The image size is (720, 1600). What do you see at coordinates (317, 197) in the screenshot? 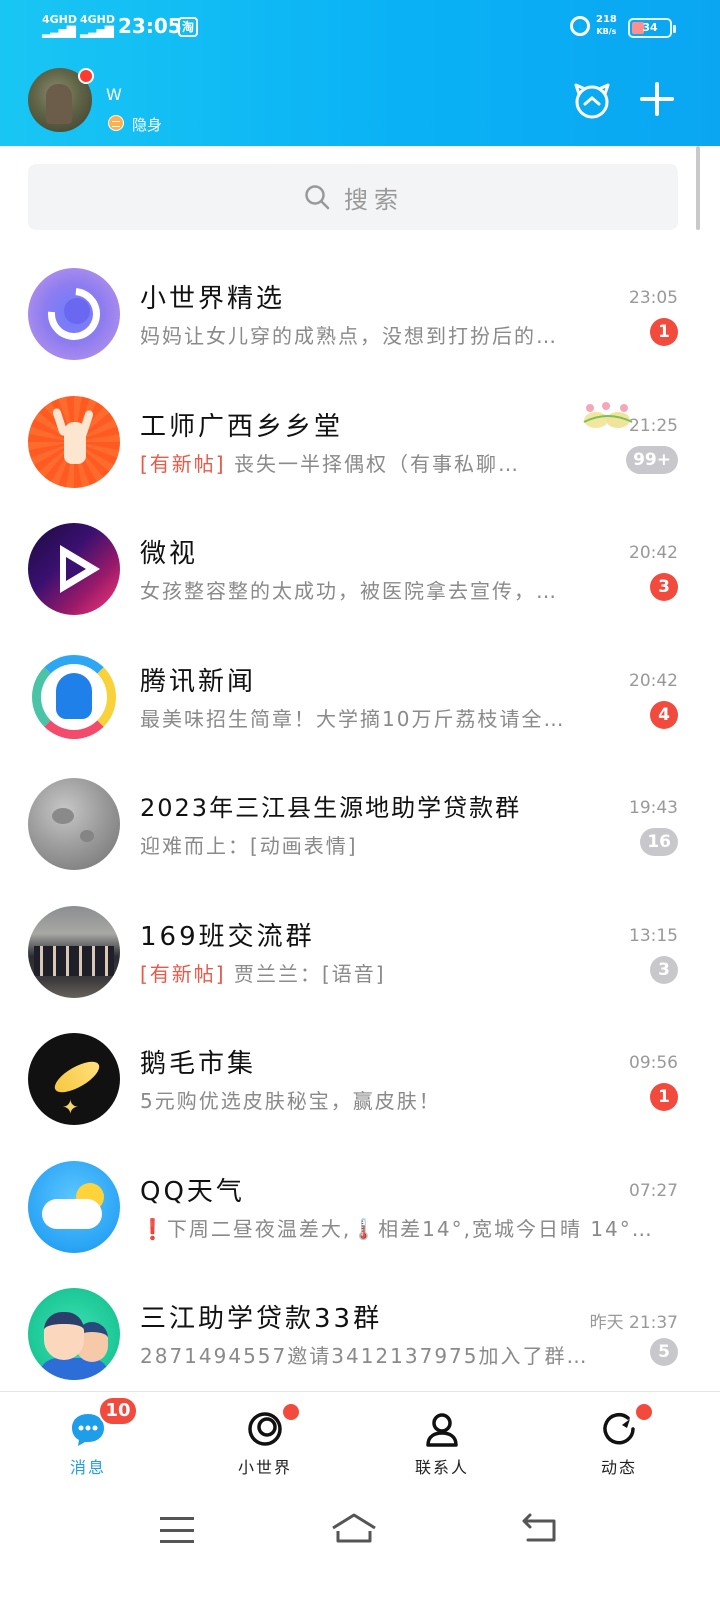
I see `search-icon` at bounding box center [317, 197].